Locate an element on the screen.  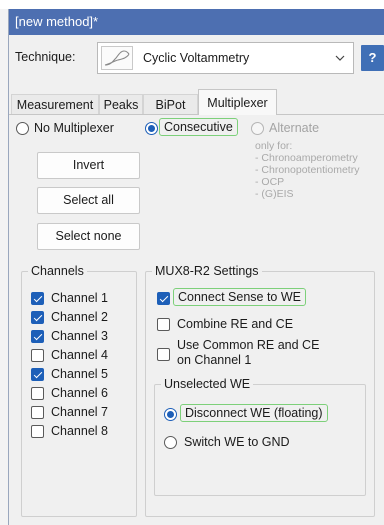
alternate-note-line: - Chronopotentiometry is located at coordinates (307, 170).